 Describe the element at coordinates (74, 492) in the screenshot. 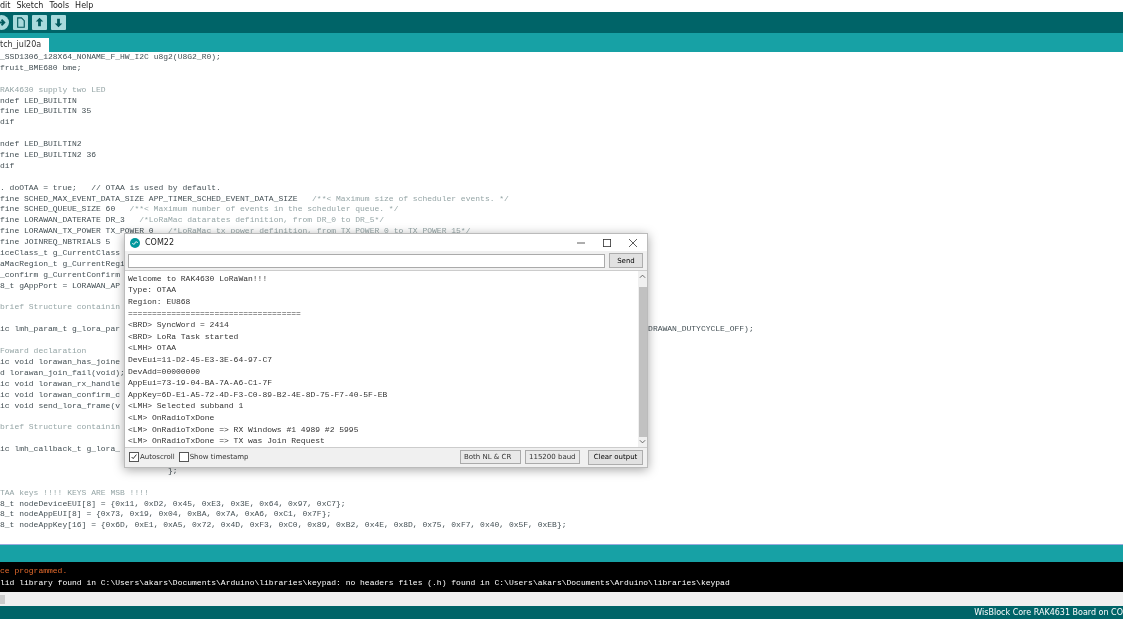

I see `code-text: TAA keys !!!! KEYS ARE MSB !!!!` at that location.